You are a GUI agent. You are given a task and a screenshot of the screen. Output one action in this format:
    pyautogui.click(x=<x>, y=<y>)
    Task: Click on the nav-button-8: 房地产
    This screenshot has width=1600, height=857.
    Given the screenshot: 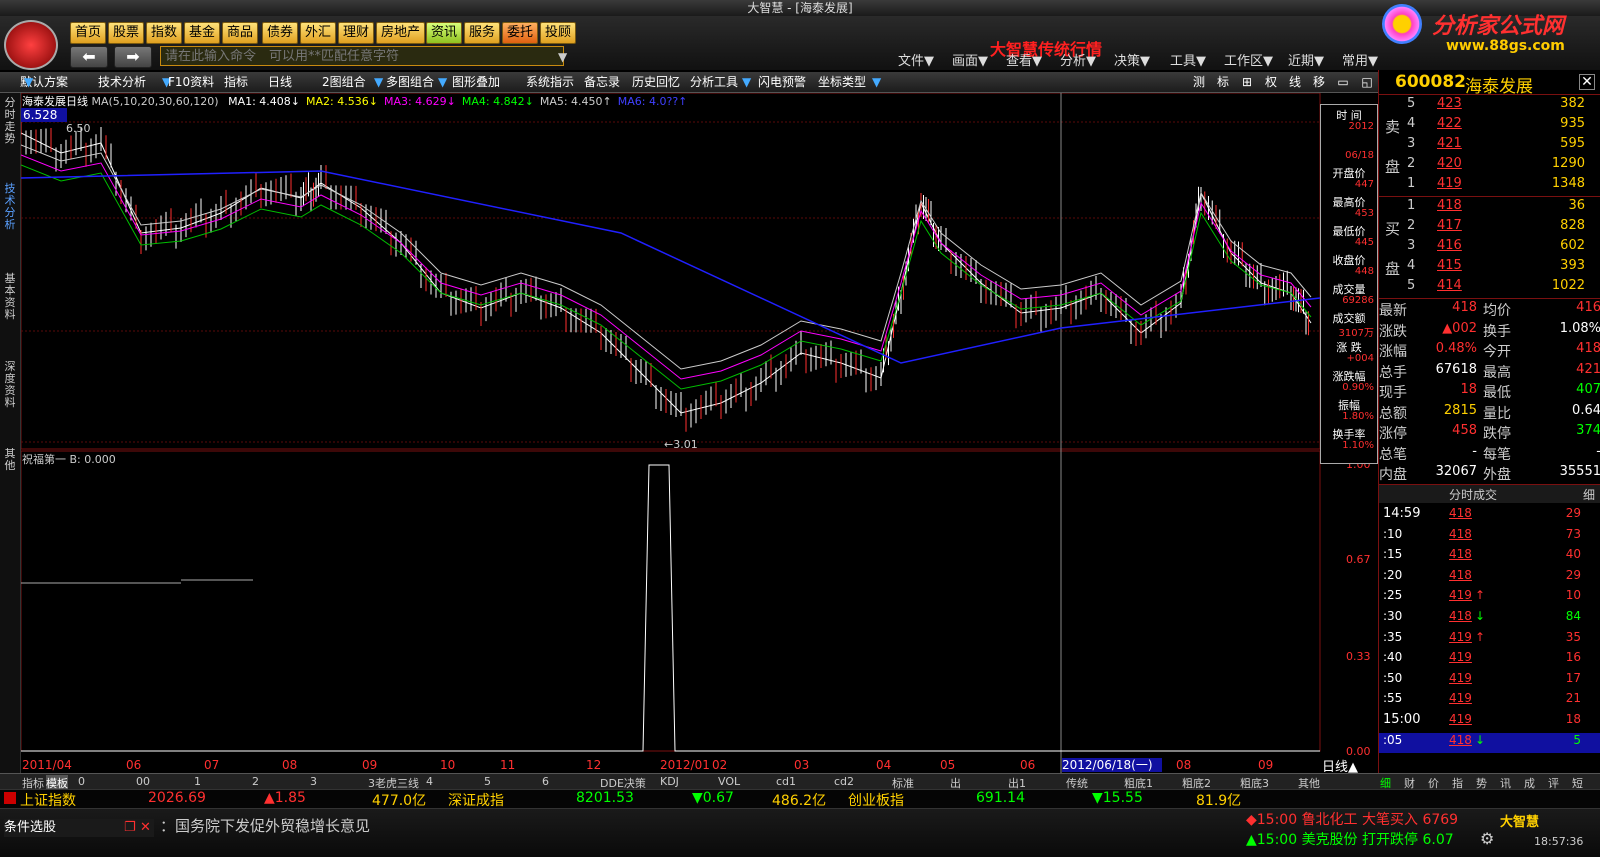 What is the action you would take?
    pyautogui.click(x=401, y=33)
    